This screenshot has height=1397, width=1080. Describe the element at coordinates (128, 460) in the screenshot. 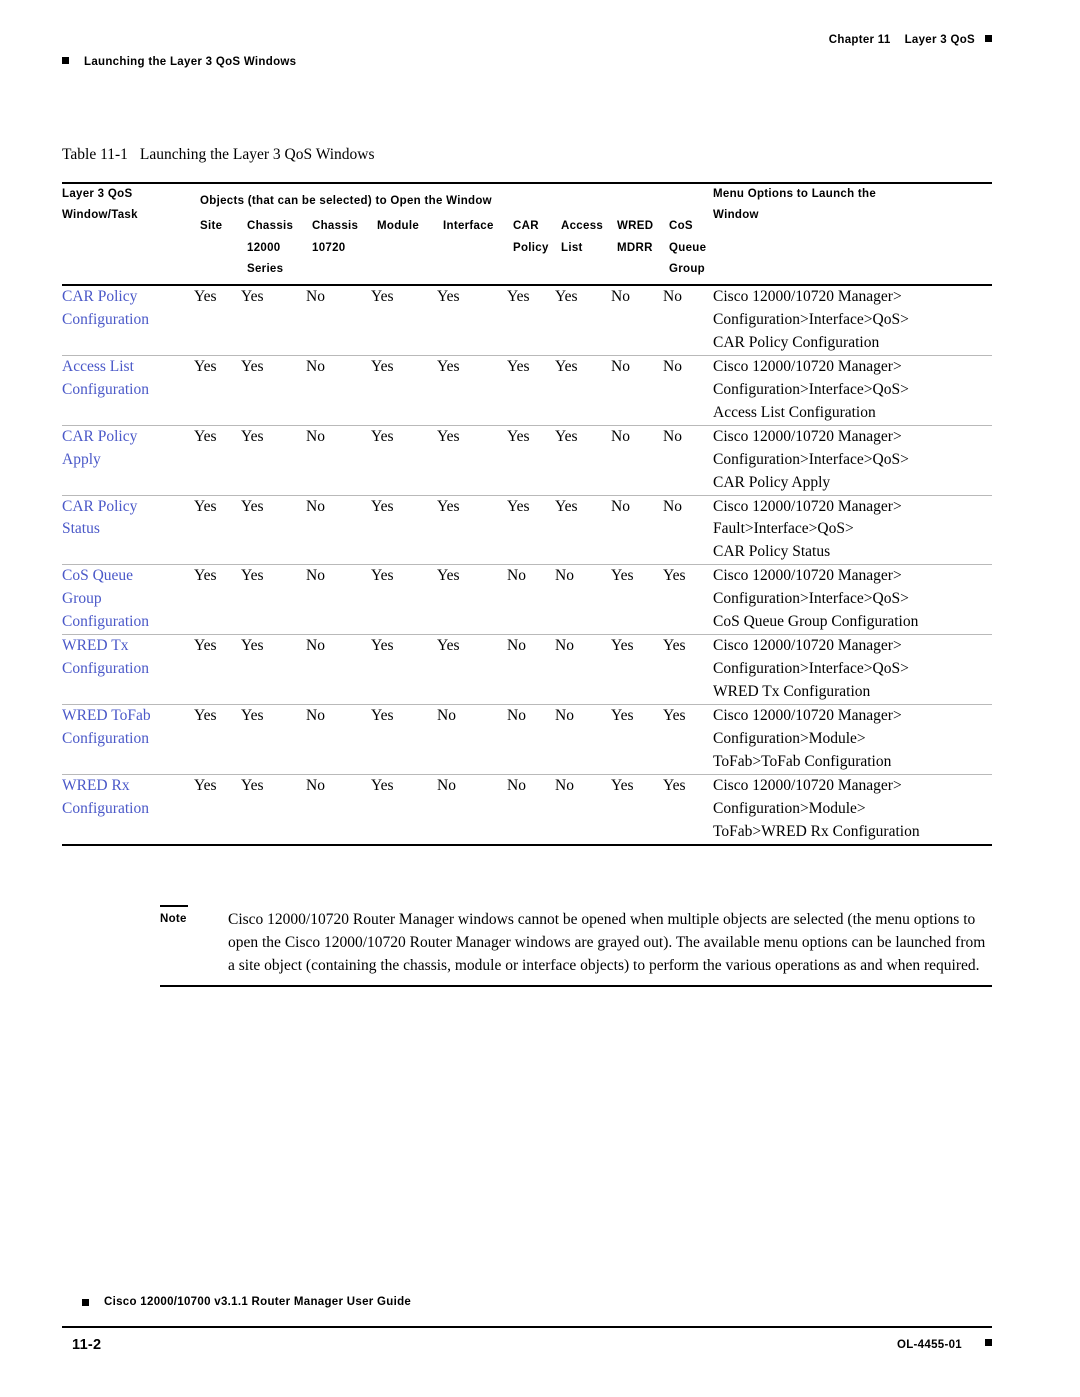

I see `table-row-task-link: CAR Policy Apply` at that location.